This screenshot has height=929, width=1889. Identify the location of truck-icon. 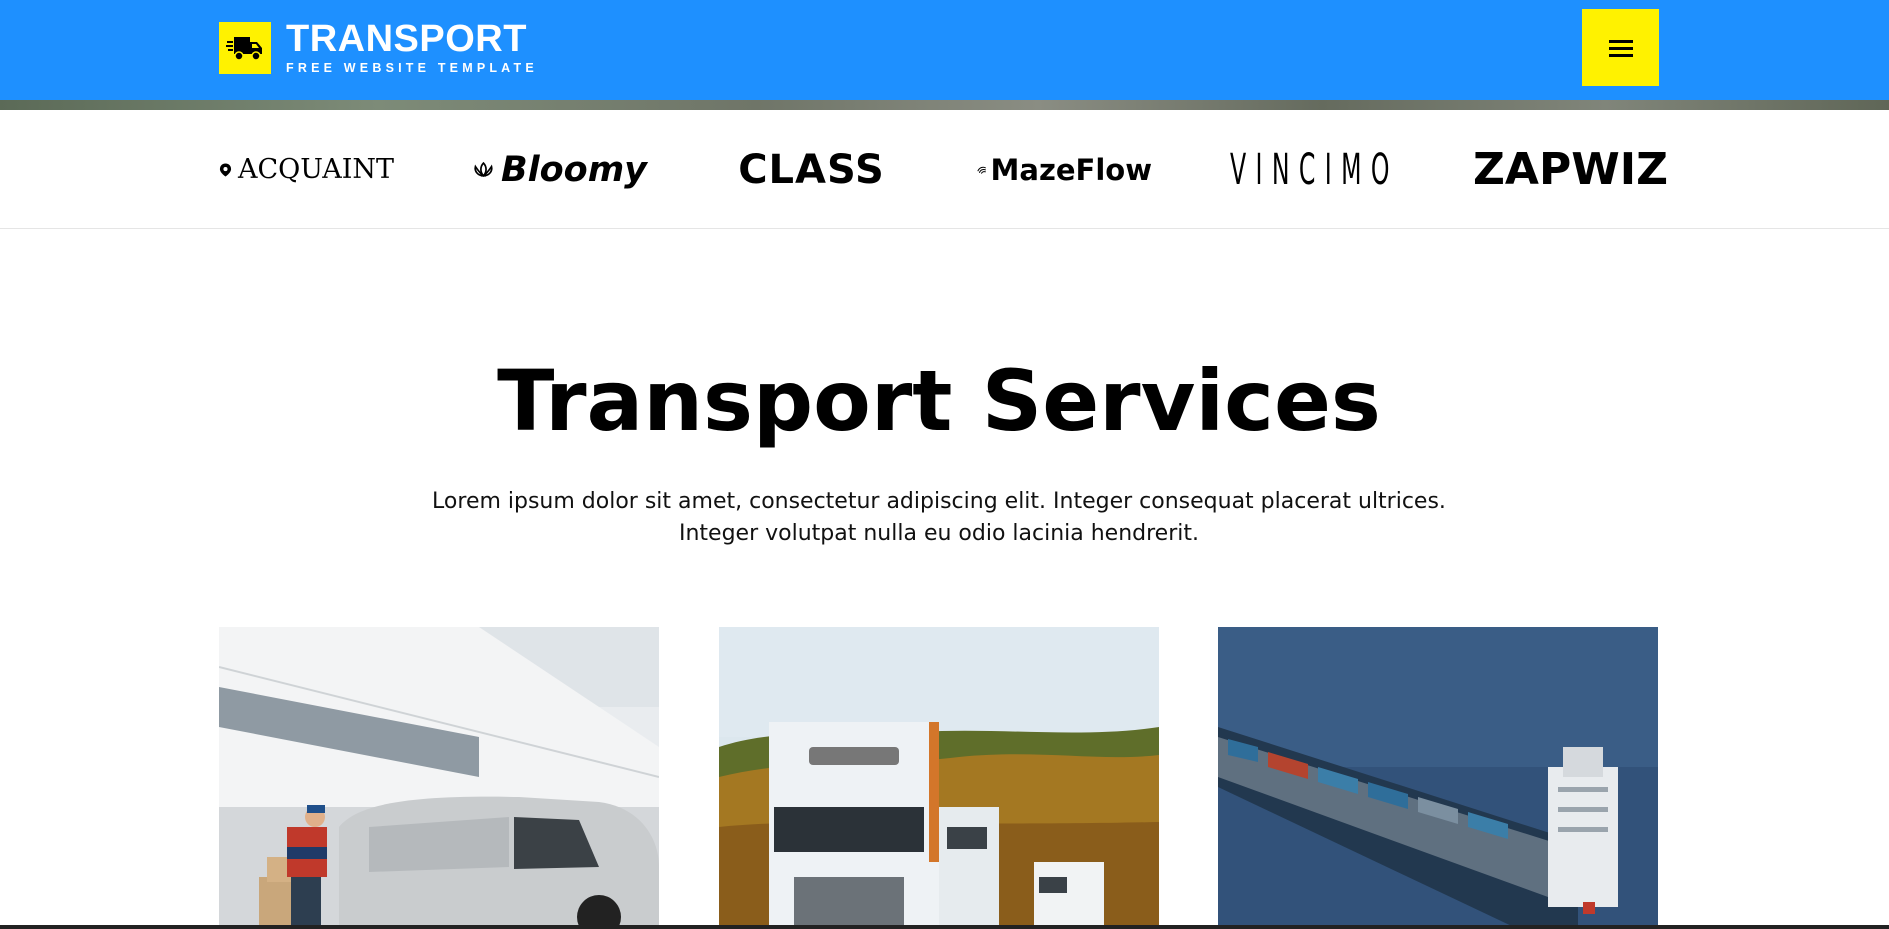
(245, 48).